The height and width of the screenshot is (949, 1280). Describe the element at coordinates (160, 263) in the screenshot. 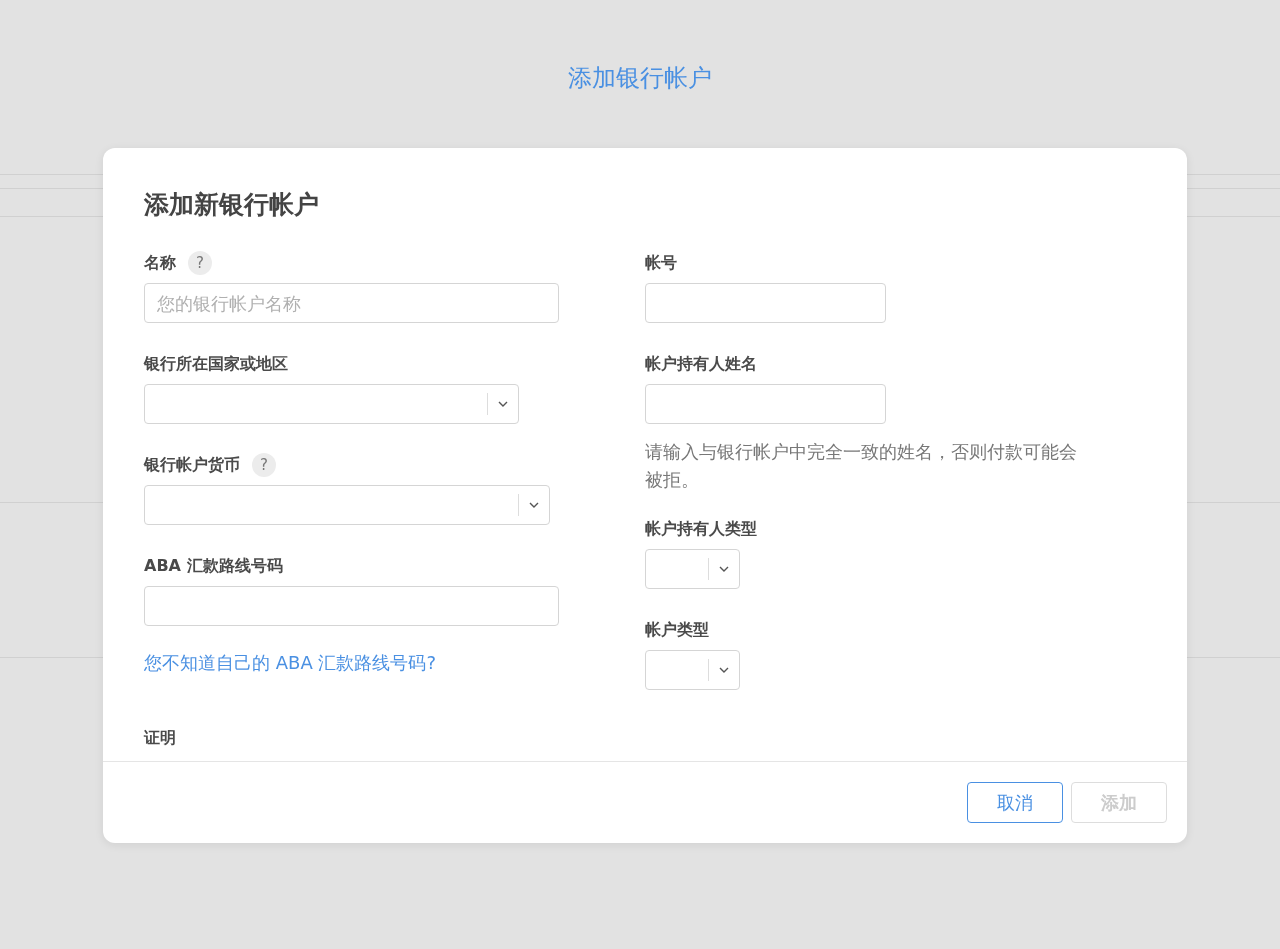

I see `field-label: 名称` at that location.